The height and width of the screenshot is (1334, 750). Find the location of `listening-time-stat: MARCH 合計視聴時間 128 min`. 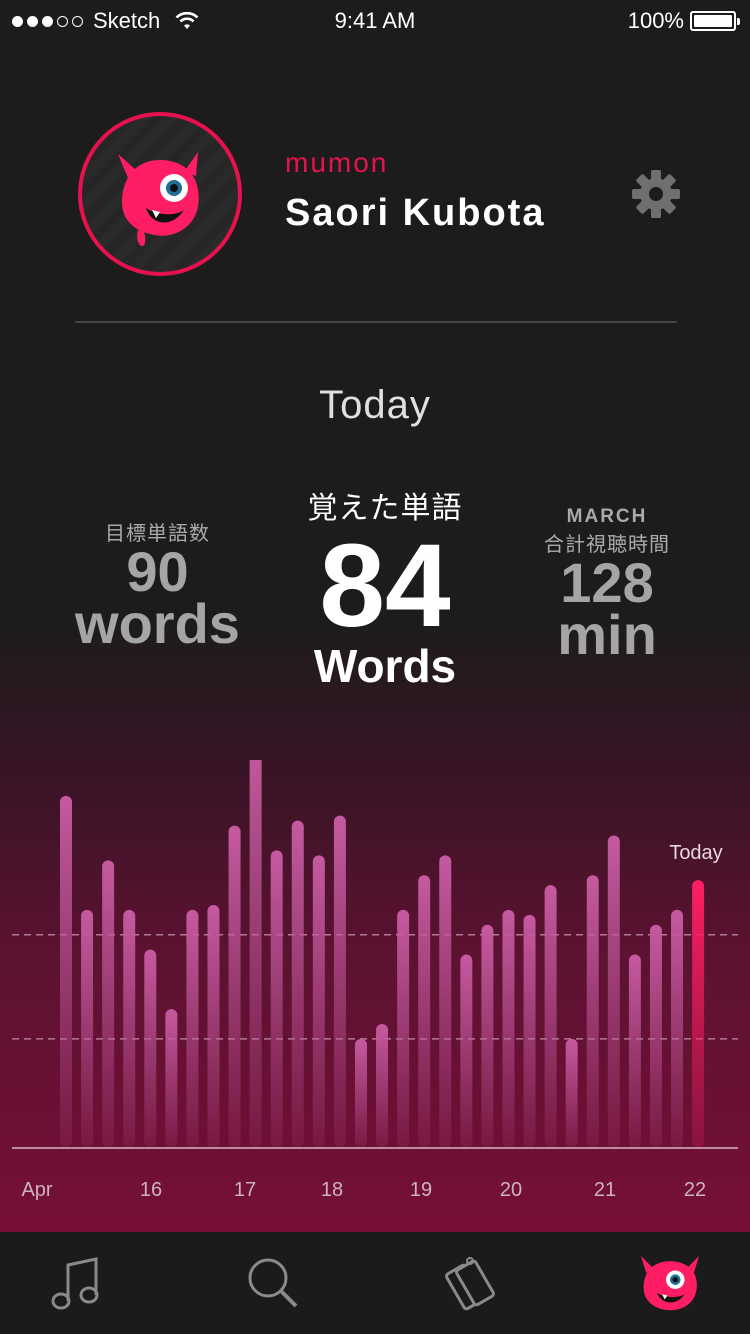

listening-time-stat: MARCH 合計視聴時間 128 min is located at coordinates (607, 586).